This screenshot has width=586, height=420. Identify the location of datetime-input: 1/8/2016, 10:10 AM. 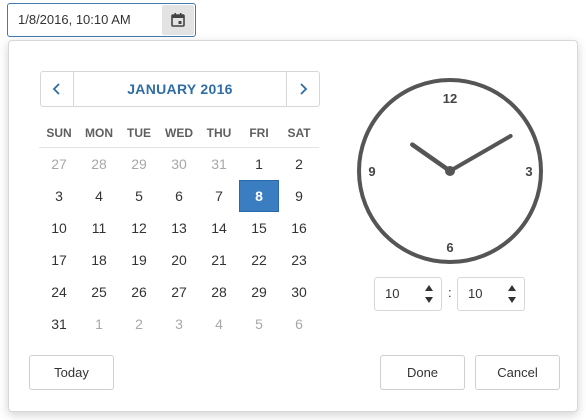
(101, 20).